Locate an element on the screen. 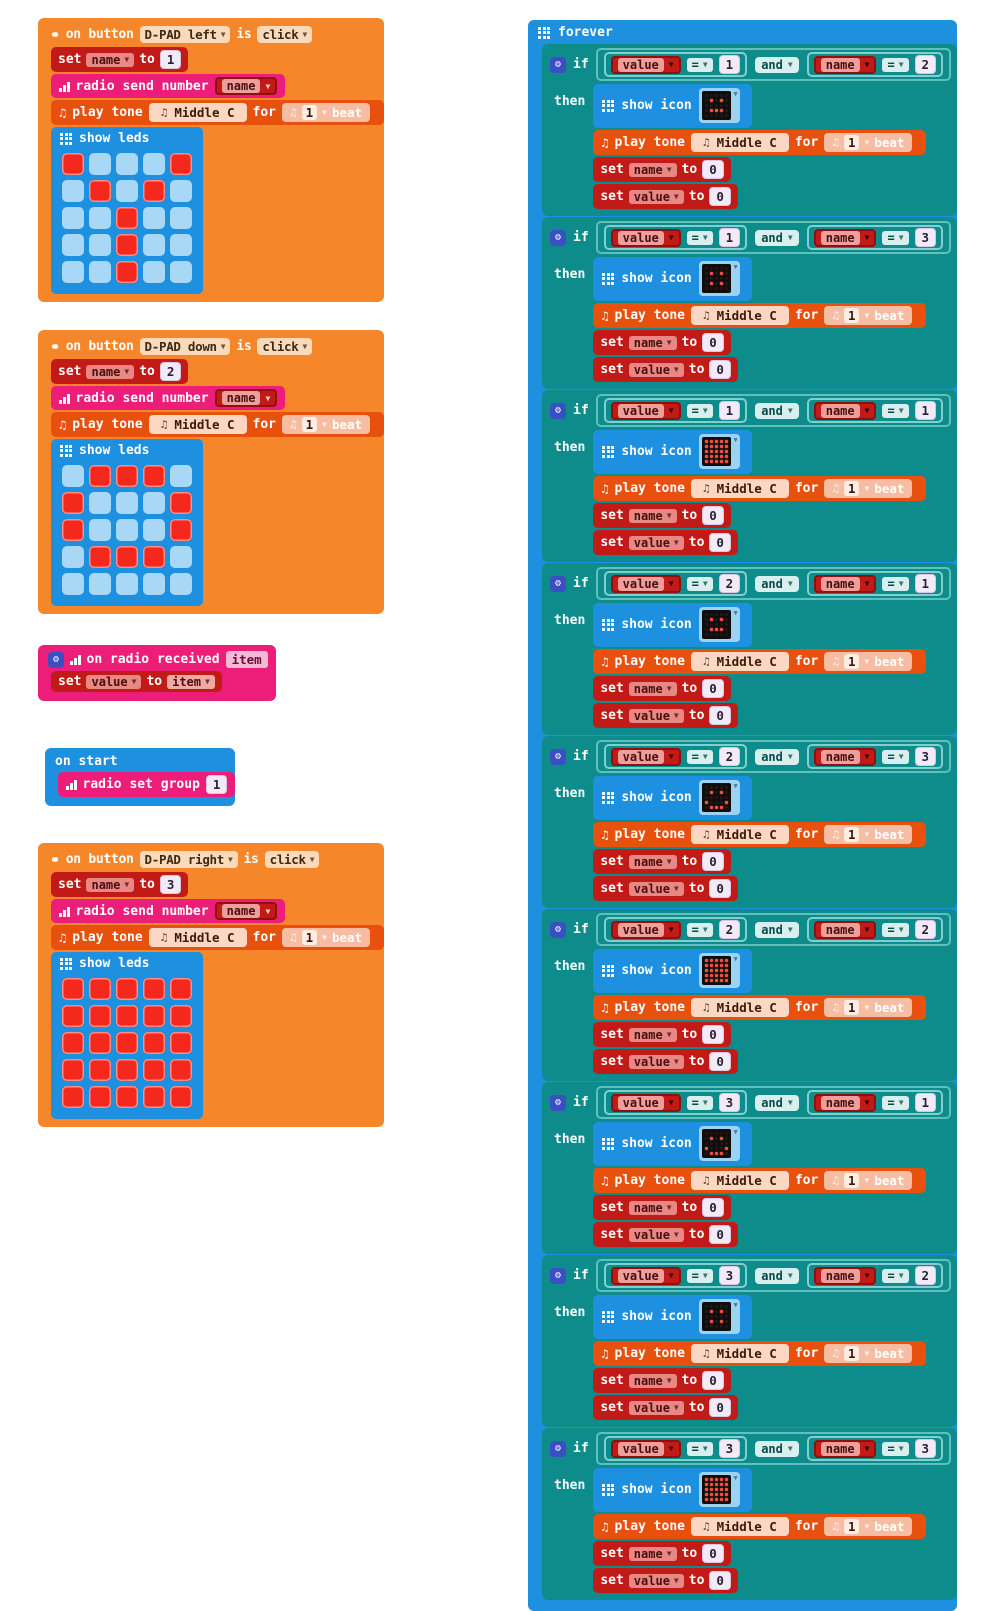  led-cell-r1-c1 is located at coordinates (73, 476).